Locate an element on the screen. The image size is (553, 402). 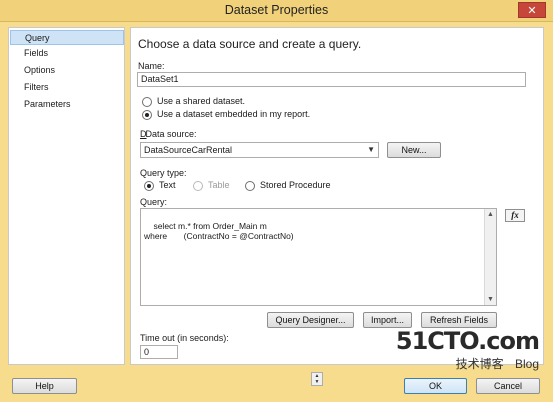
timeout-label: Time out (in seconds): is located at coordinates (184, 338).